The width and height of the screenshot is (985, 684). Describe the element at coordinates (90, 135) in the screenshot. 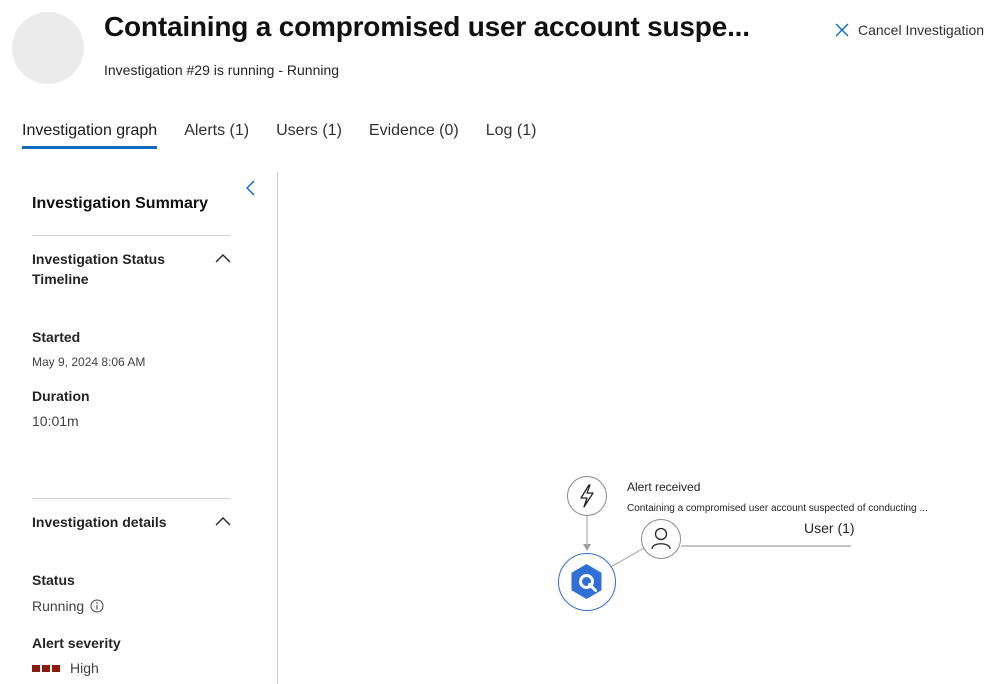

I see `tab-investigation-graph: Investigation graph` at that location.